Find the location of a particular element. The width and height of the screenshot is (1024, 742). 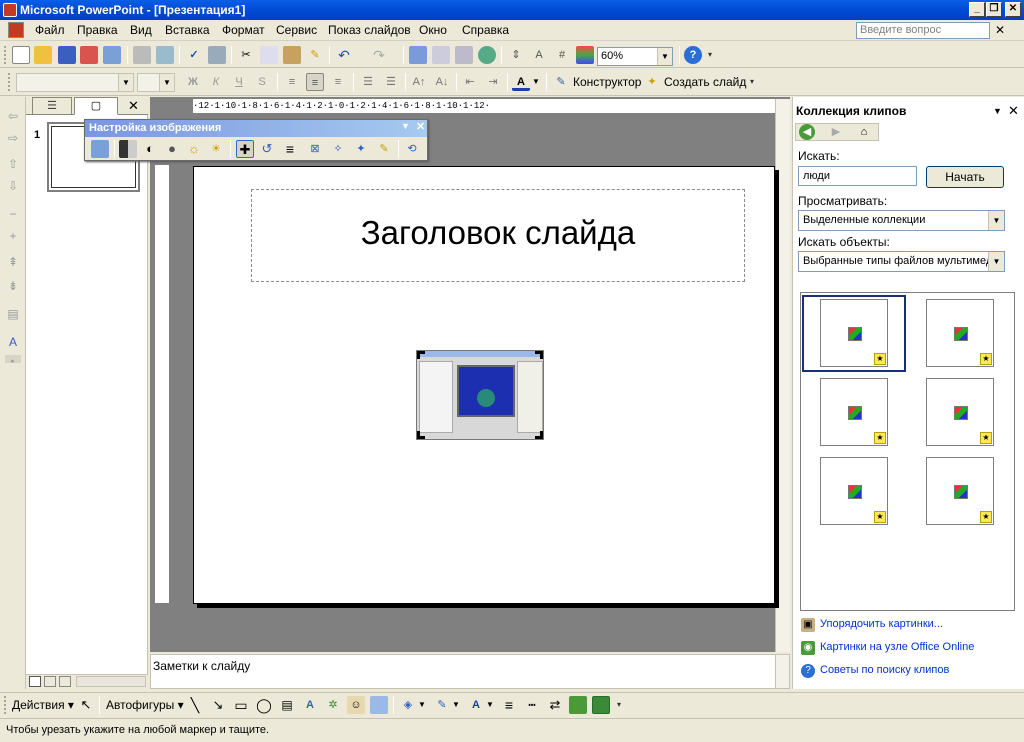

3d-style-icon is located at coordinates (601, 705).